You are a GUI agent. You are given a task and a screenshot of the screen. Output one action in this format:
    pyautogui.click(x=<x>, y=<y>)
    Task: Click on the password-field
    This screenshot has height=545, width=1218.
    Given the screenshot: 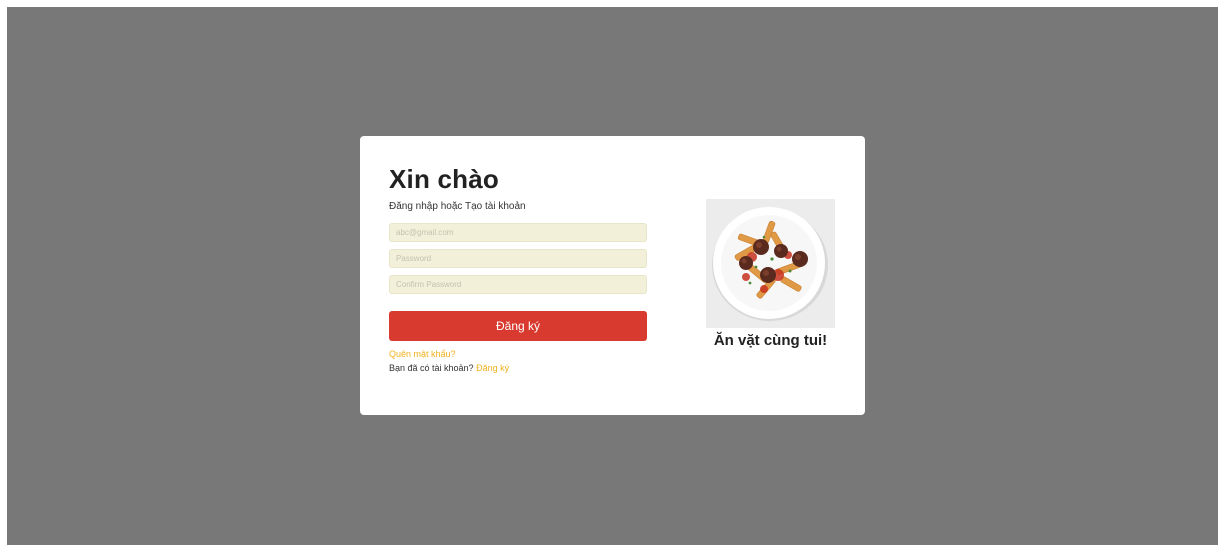 What is the action you would take?
    pyautogui.click(x=518, y=258)
    